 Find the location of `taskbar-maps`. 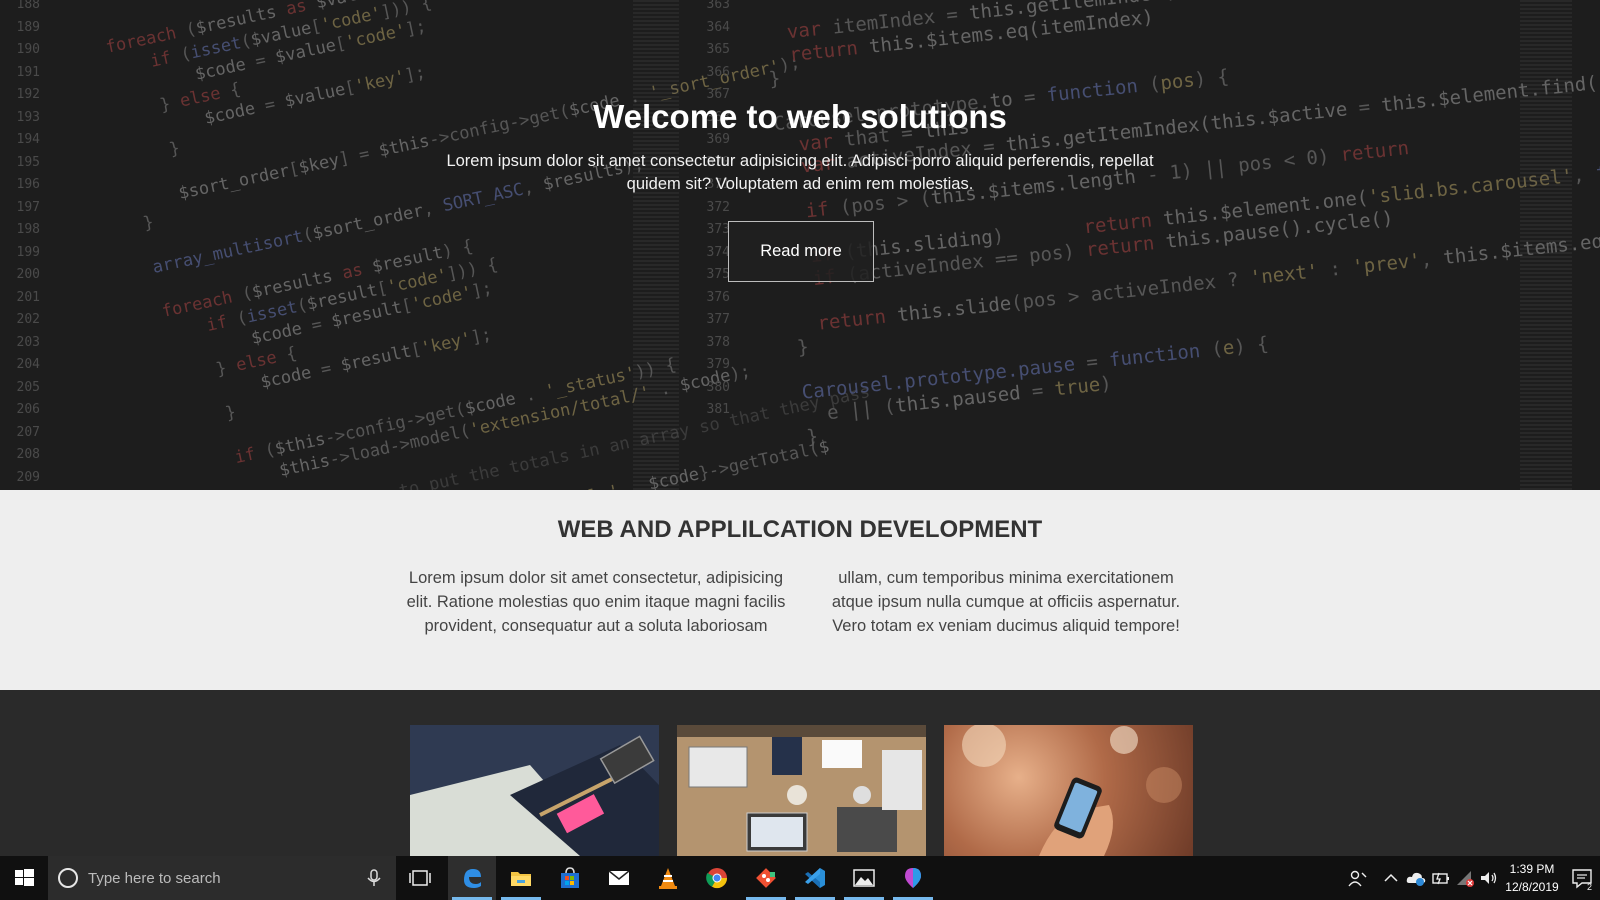

taskbar-maps is located at coordinates (913, 878).